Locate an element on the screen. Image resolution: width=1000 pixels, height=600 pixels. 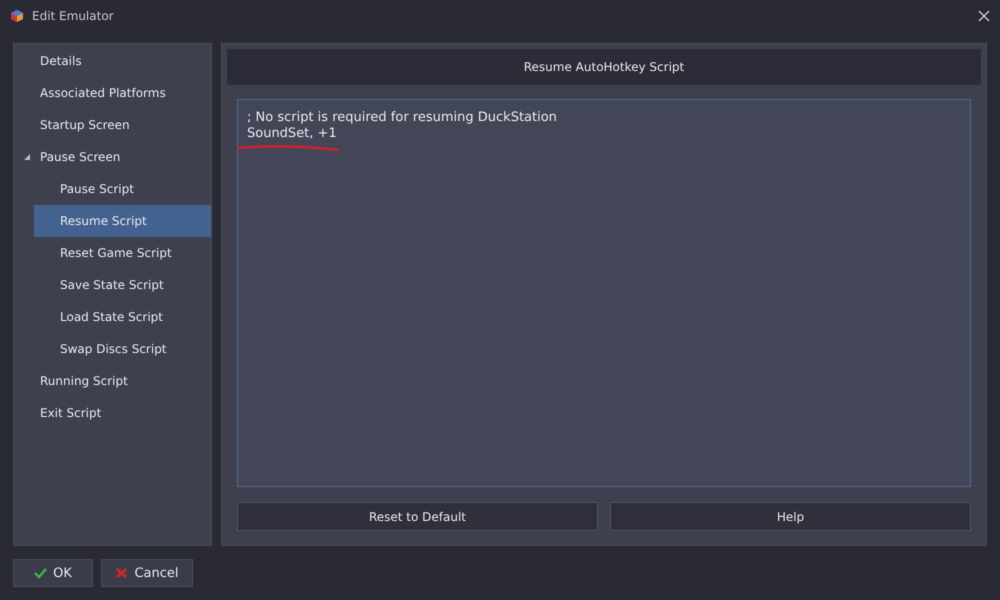
tree-item: Save State Script is located at coordinates (122, 285).